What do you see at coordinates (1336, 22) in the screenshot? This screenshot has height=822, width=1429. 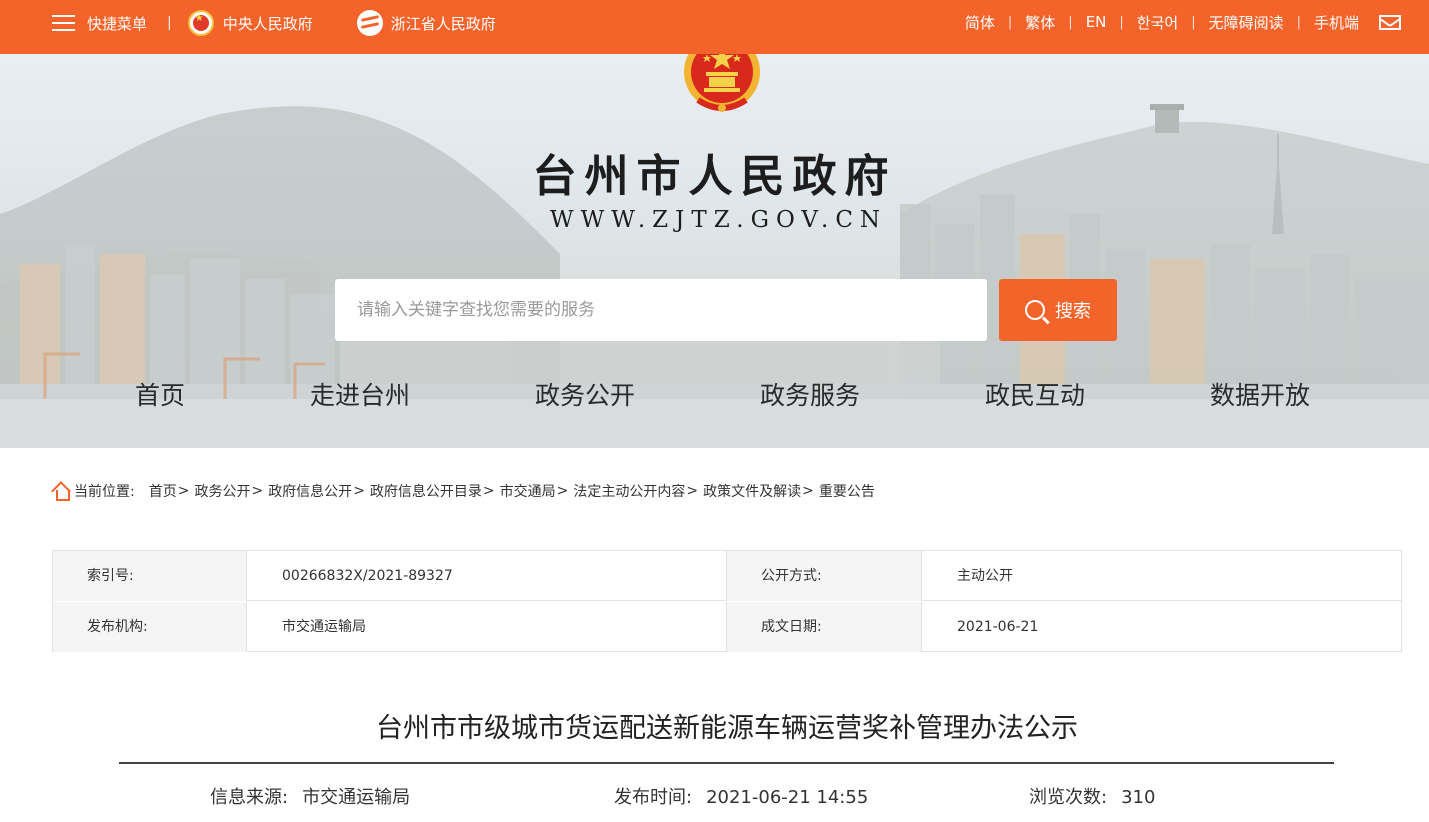 I see `mobile-link: 手机端` at bounding box center [1336, 22].